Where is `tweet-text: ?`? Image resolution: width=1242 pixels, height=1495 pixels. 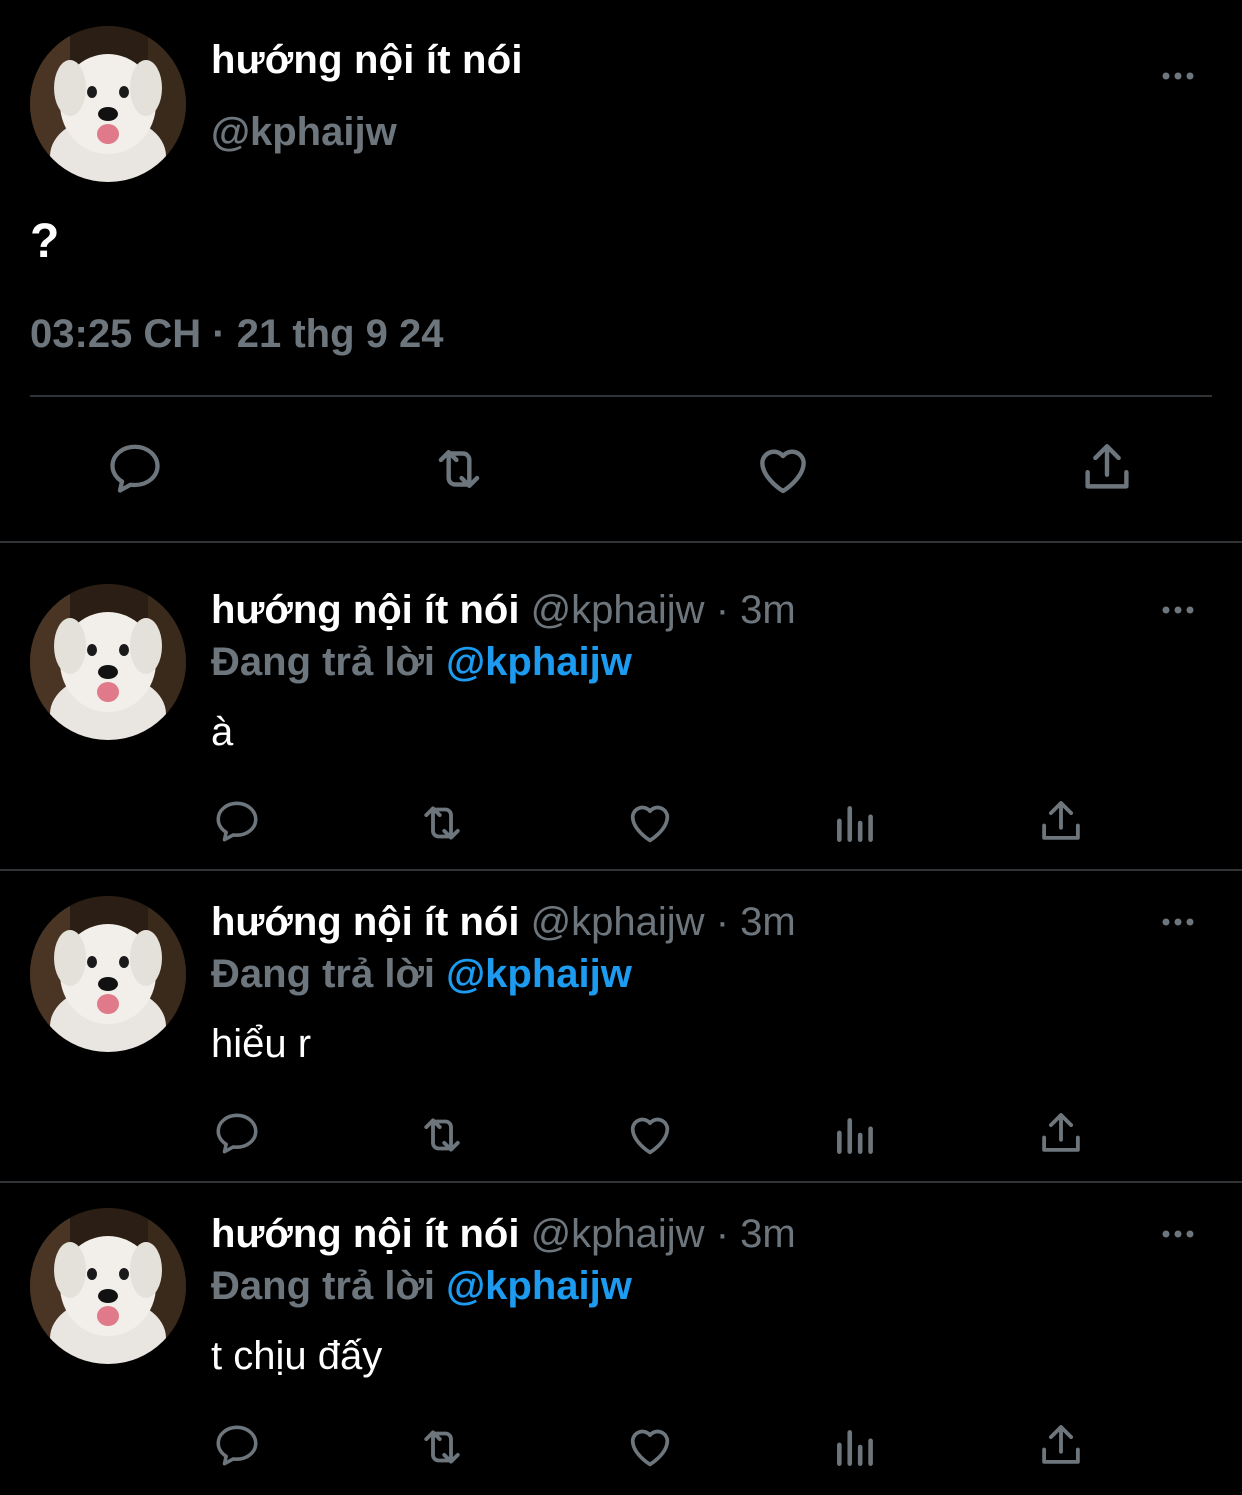
tweet-text: ? is located at coordinates (45, 241).